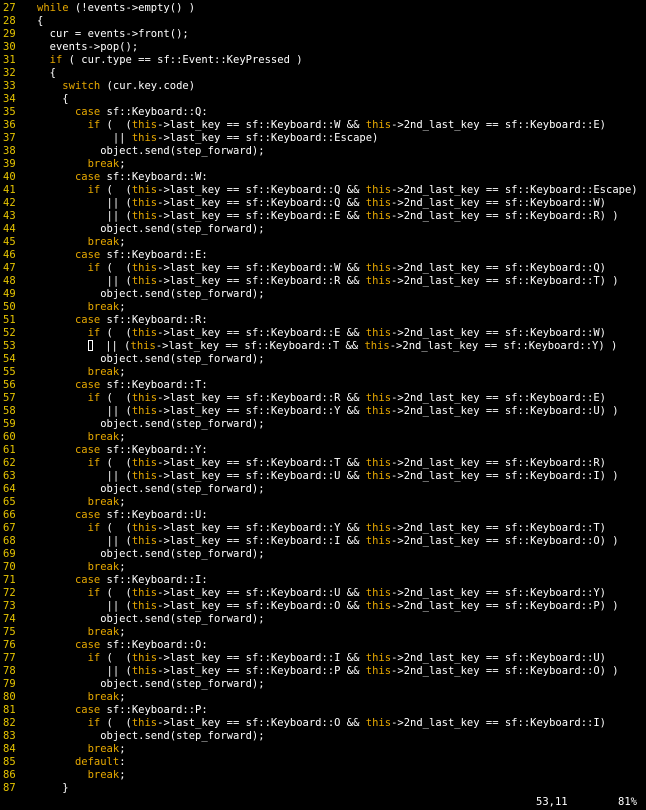  I want to click on line-text: case sf::Keyboard::U:, so click(141, 515).